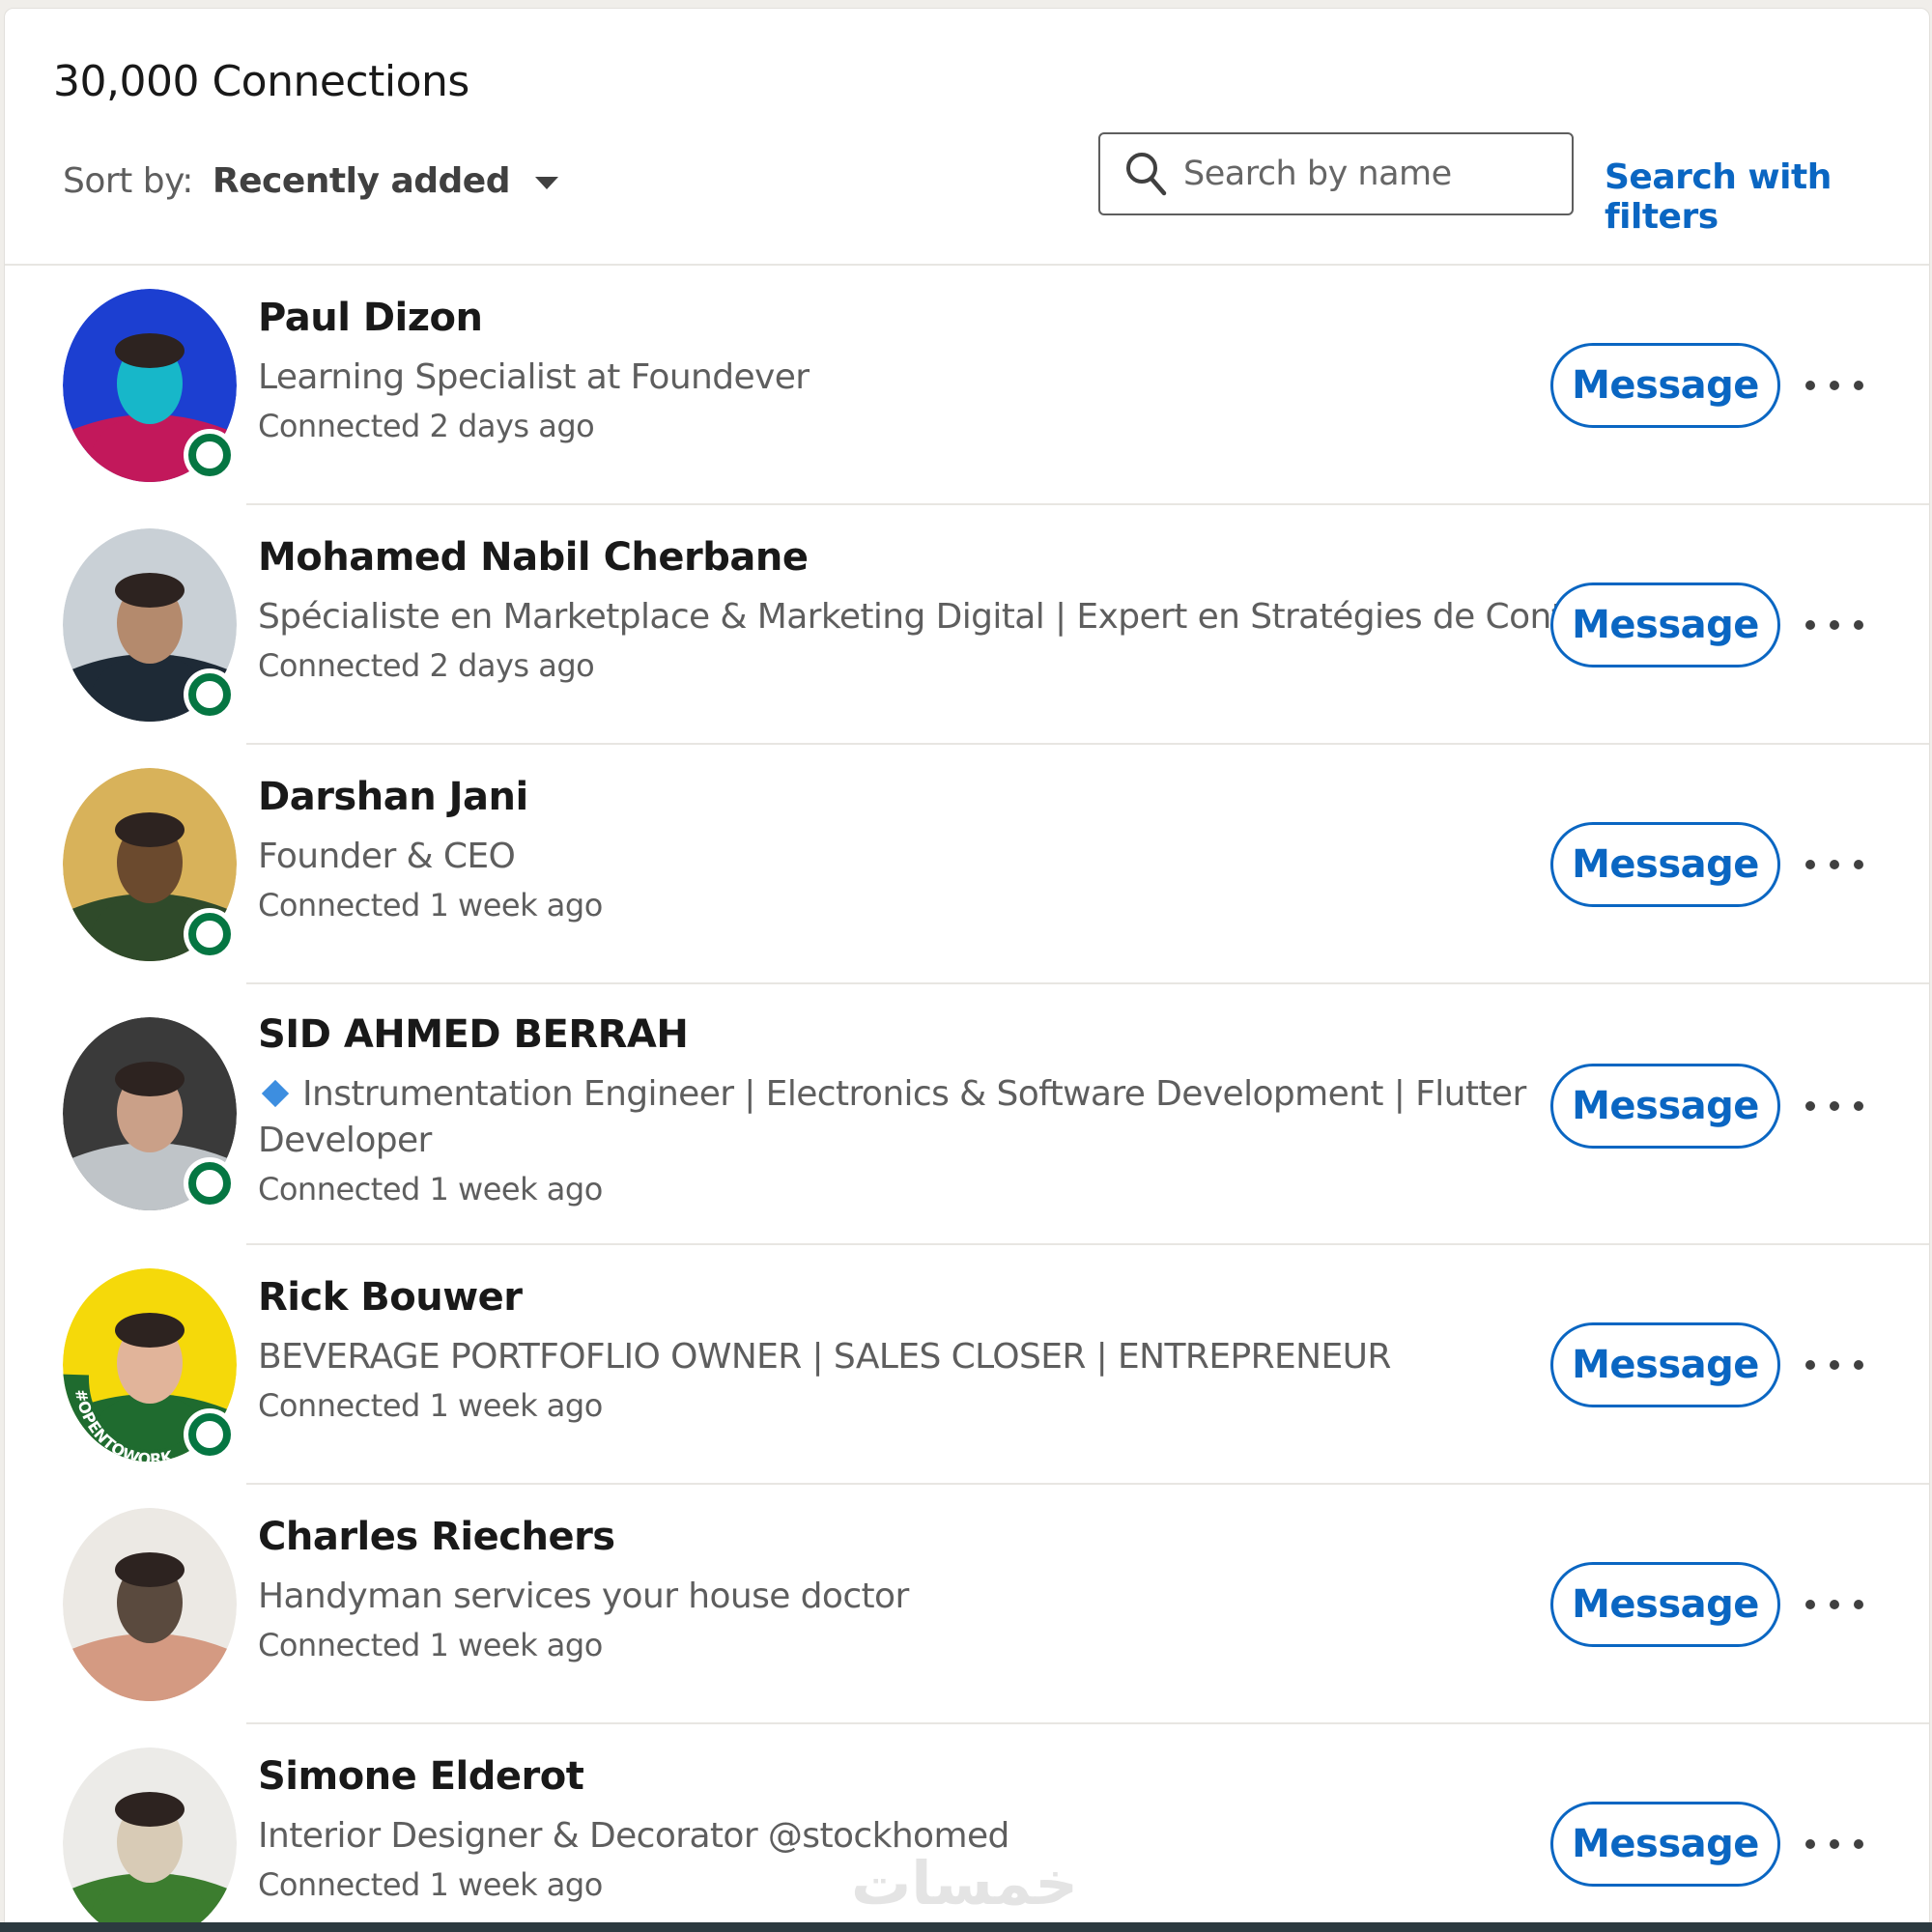 Image resolution: width=1932 pixels, height=1932 pixels. Describe the element at coordinates (275, 1093) in the screenshot. I see `diamond-icon` at that location.